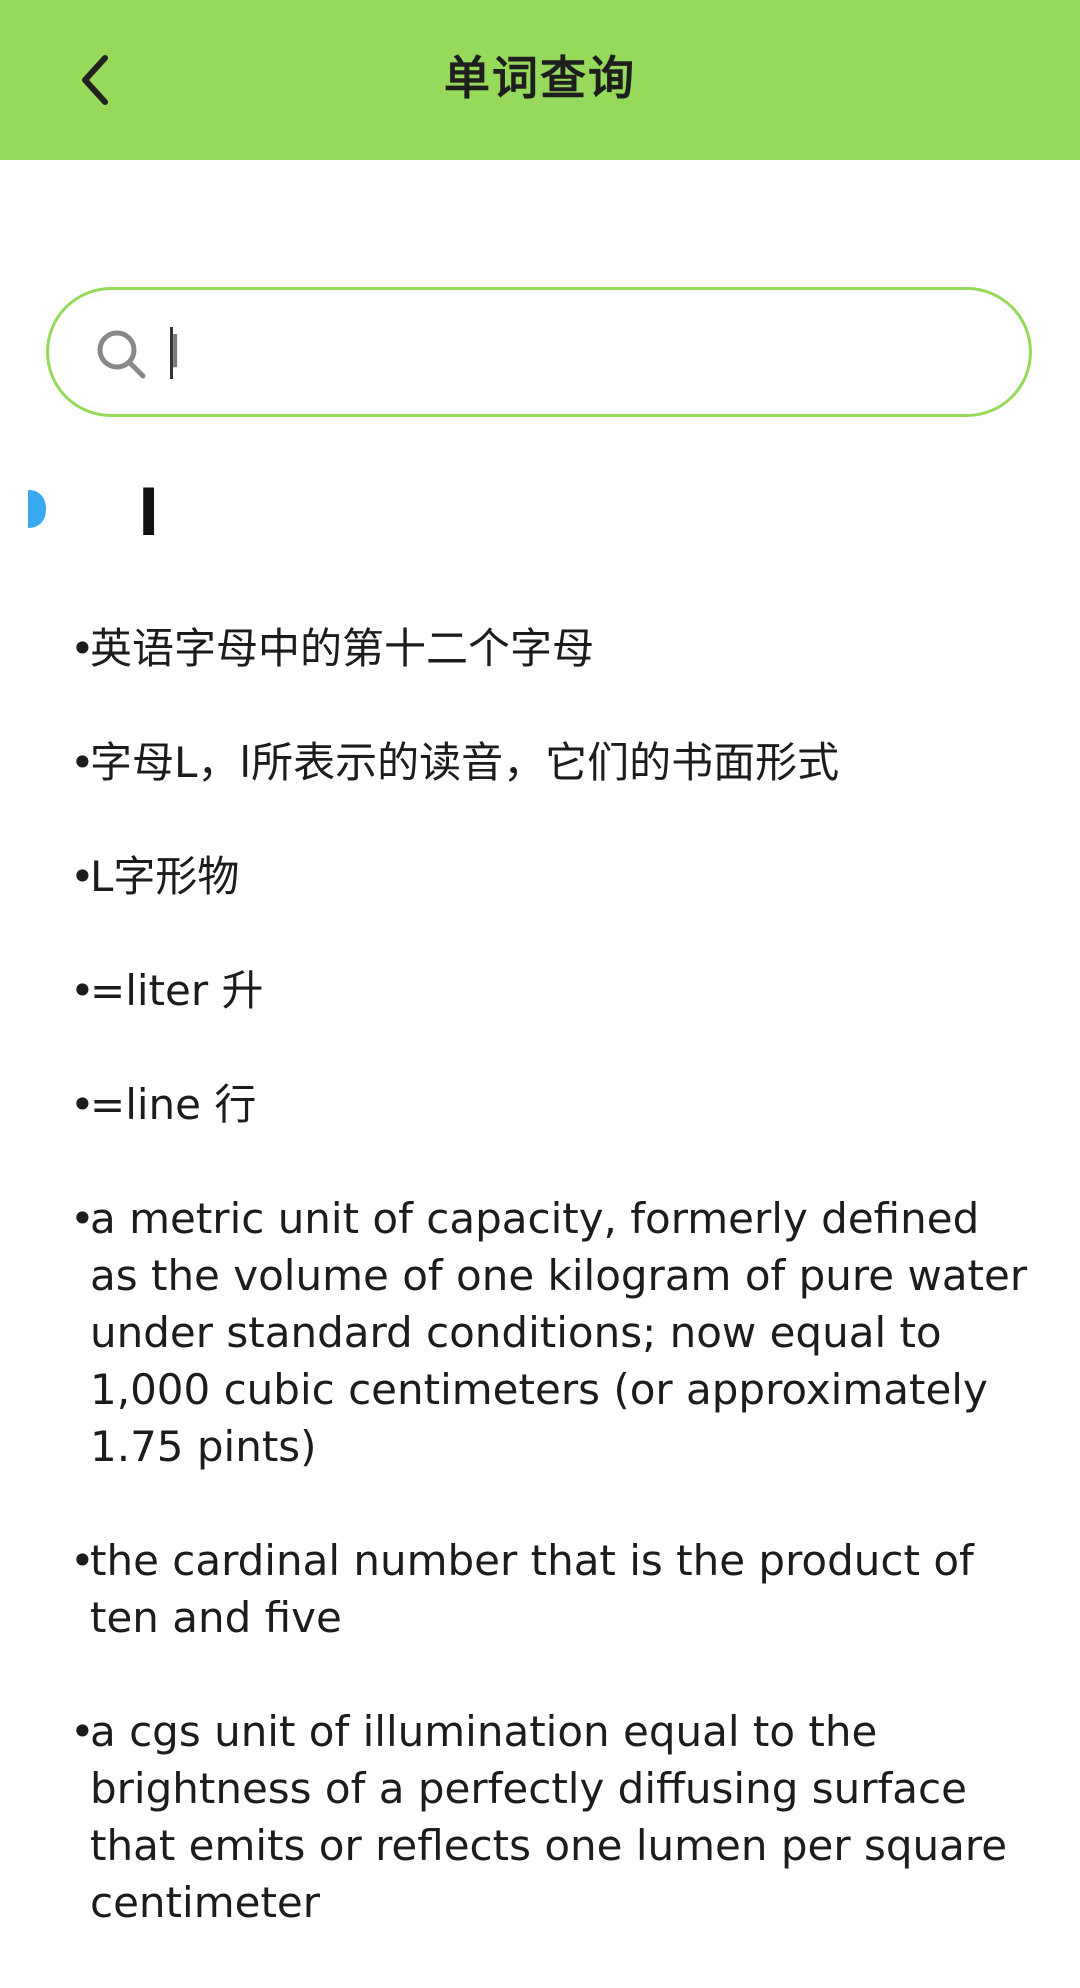  I want to click on definition-item: • L字形物, so click(550, 876).